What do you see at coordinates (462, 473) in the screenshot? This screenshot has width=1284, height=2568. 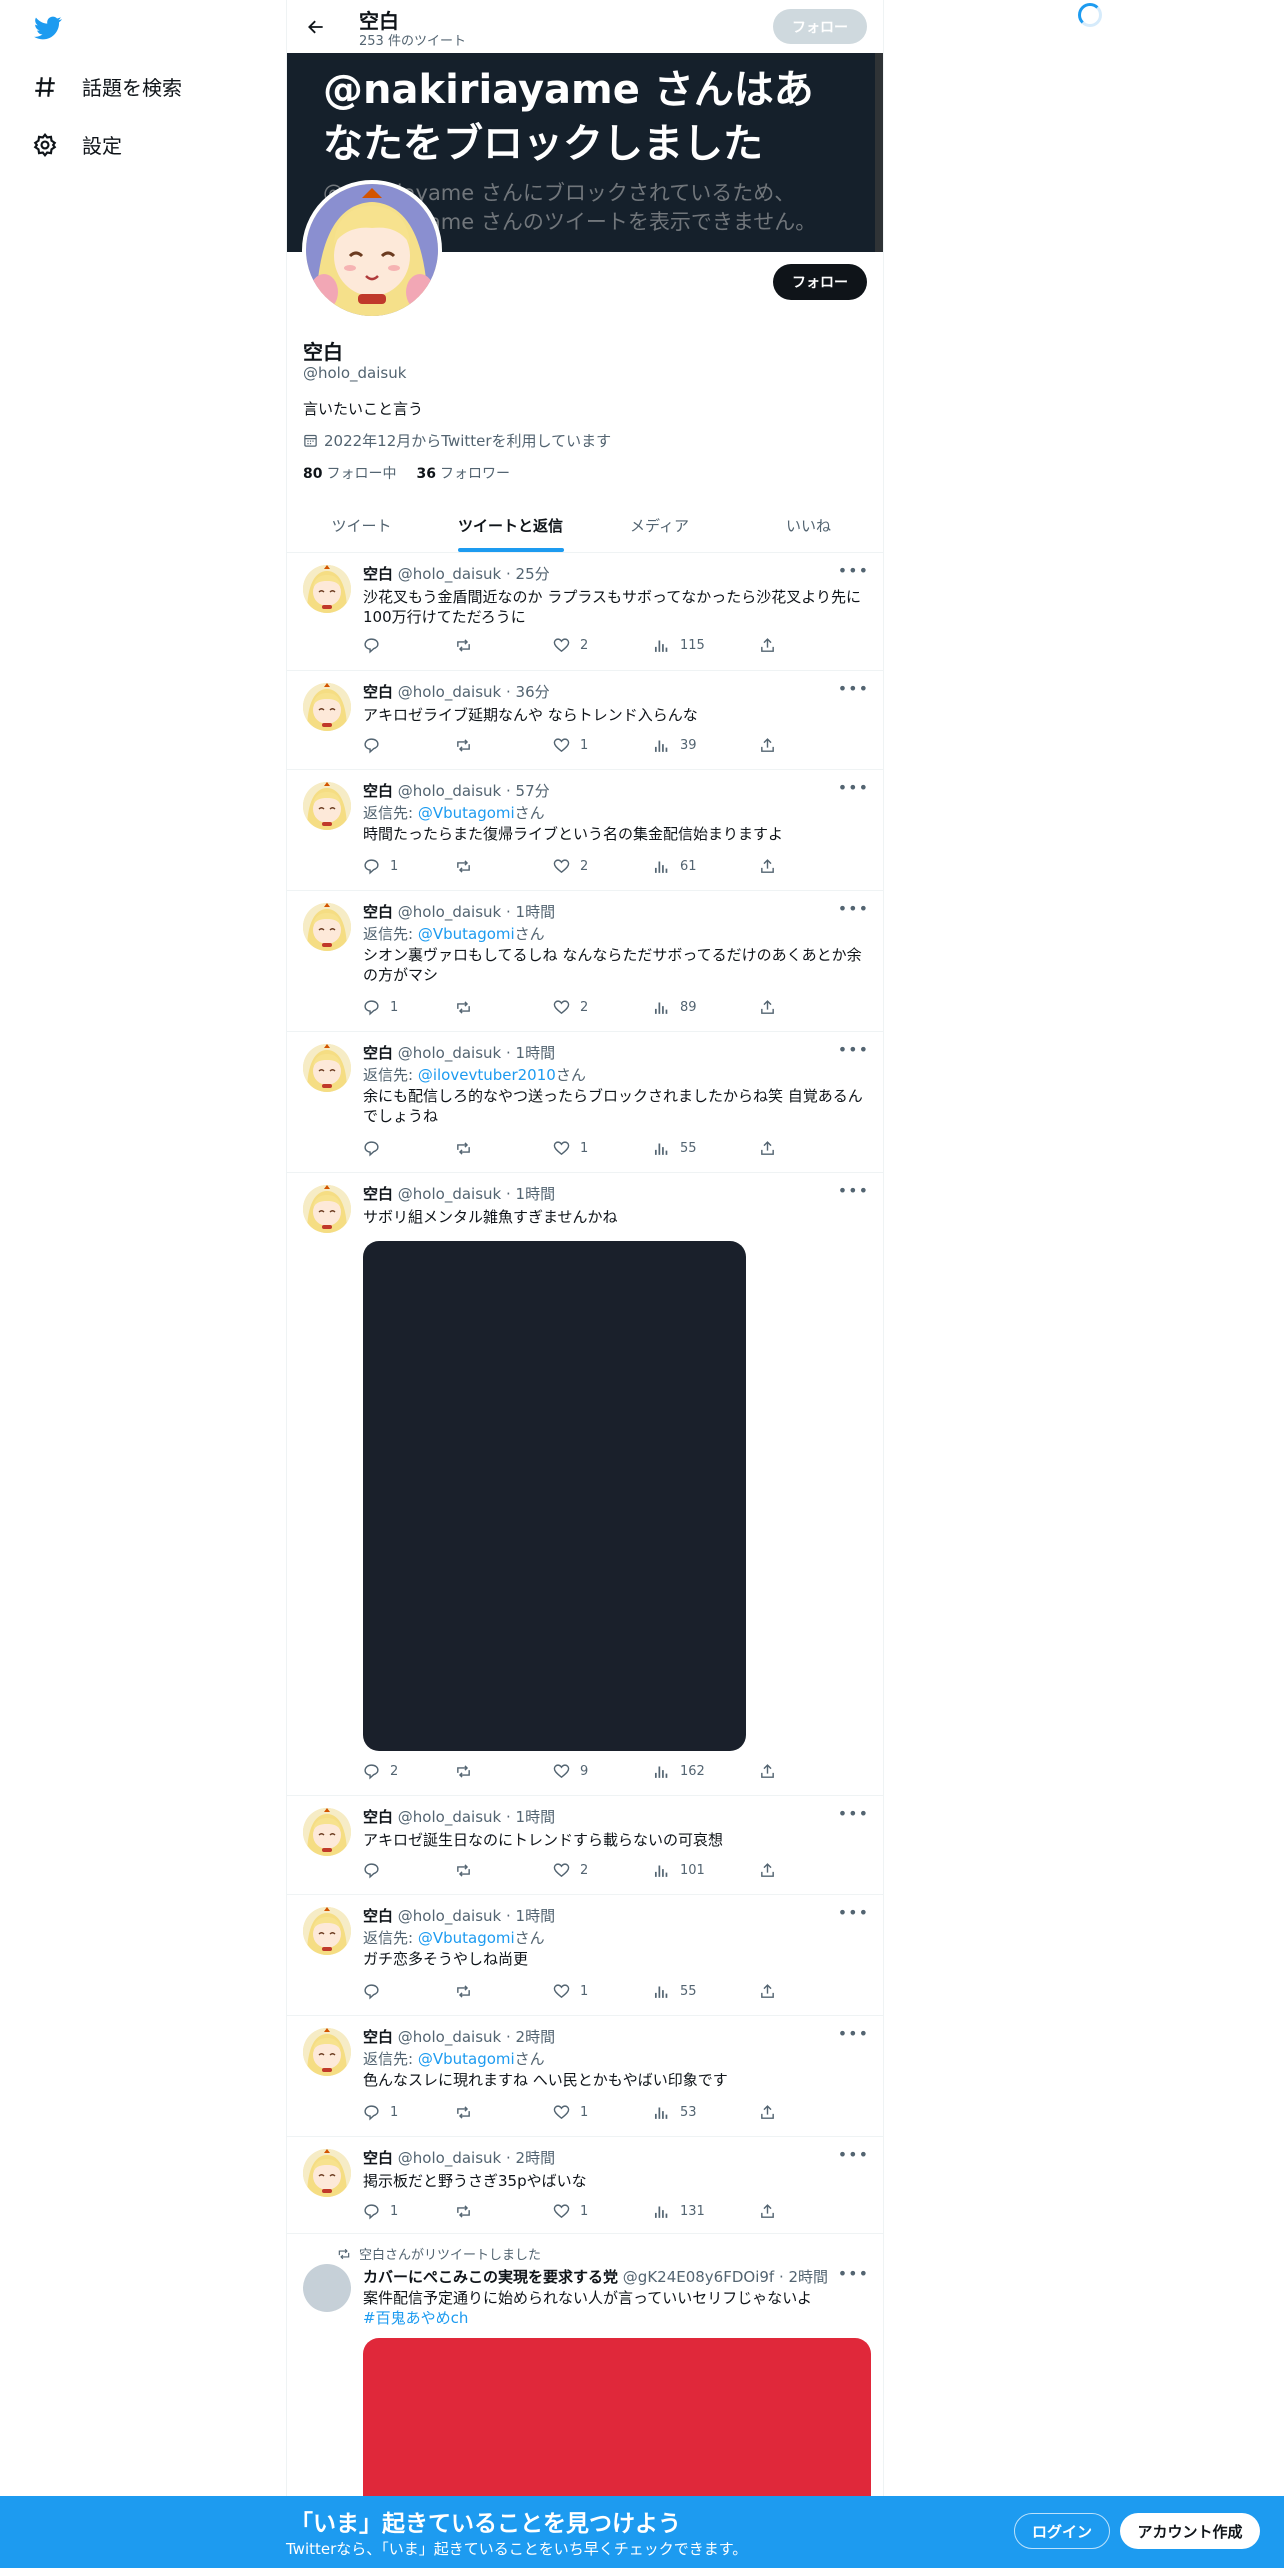 I see `followers-link: 36 フォロワー` at bounding box center [462, 473].